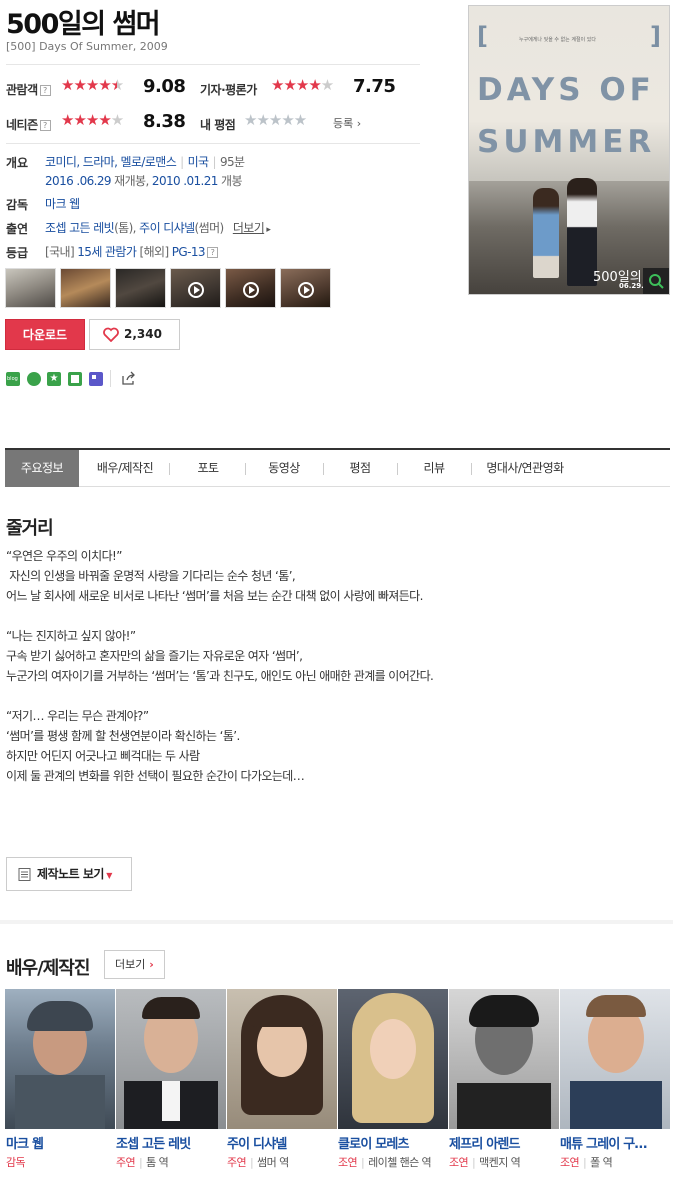 This screenshot has width=673, height=1196. What do you see at coordinates (17, 229) in the screenshot?
I see `cast-label: 출연` at bounding box center [17, 229].